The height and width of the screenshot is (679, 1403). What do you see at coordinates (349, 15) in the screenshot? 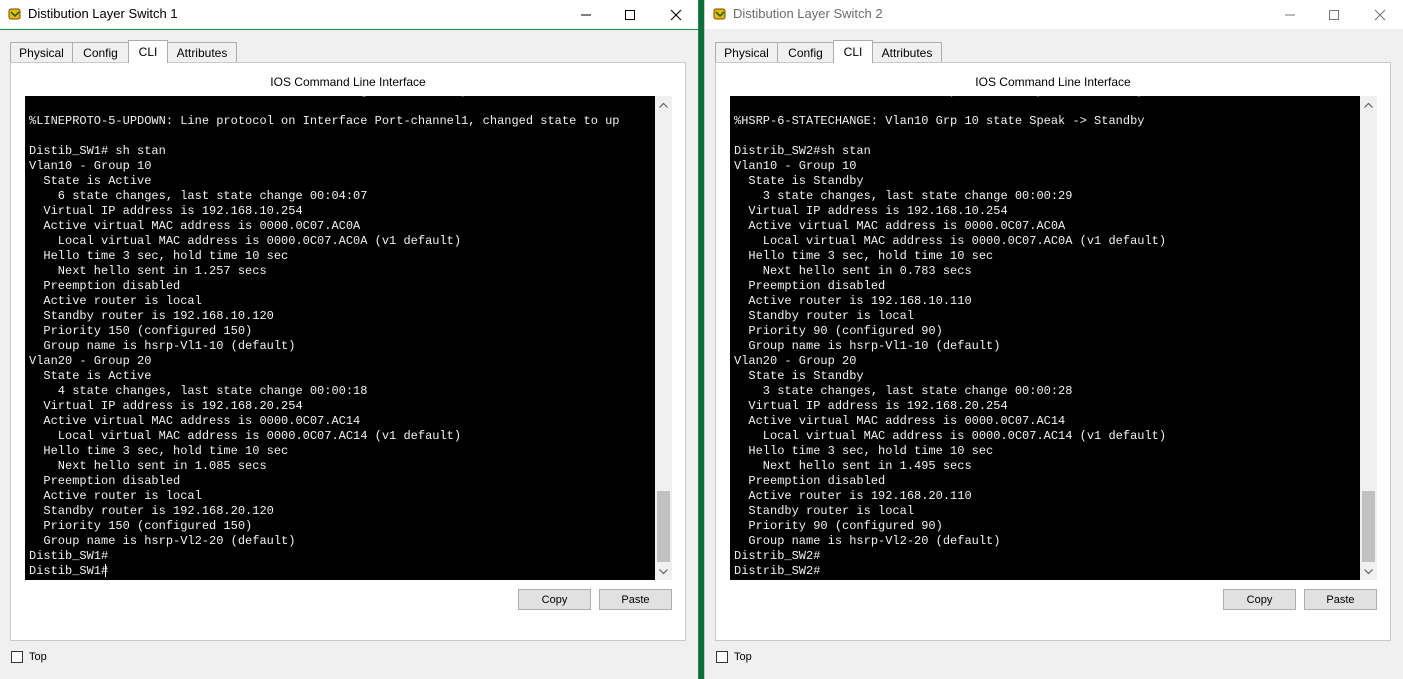
I see `title-bar: Distibution Layer Switch 1` at bounding box center [349, 15].